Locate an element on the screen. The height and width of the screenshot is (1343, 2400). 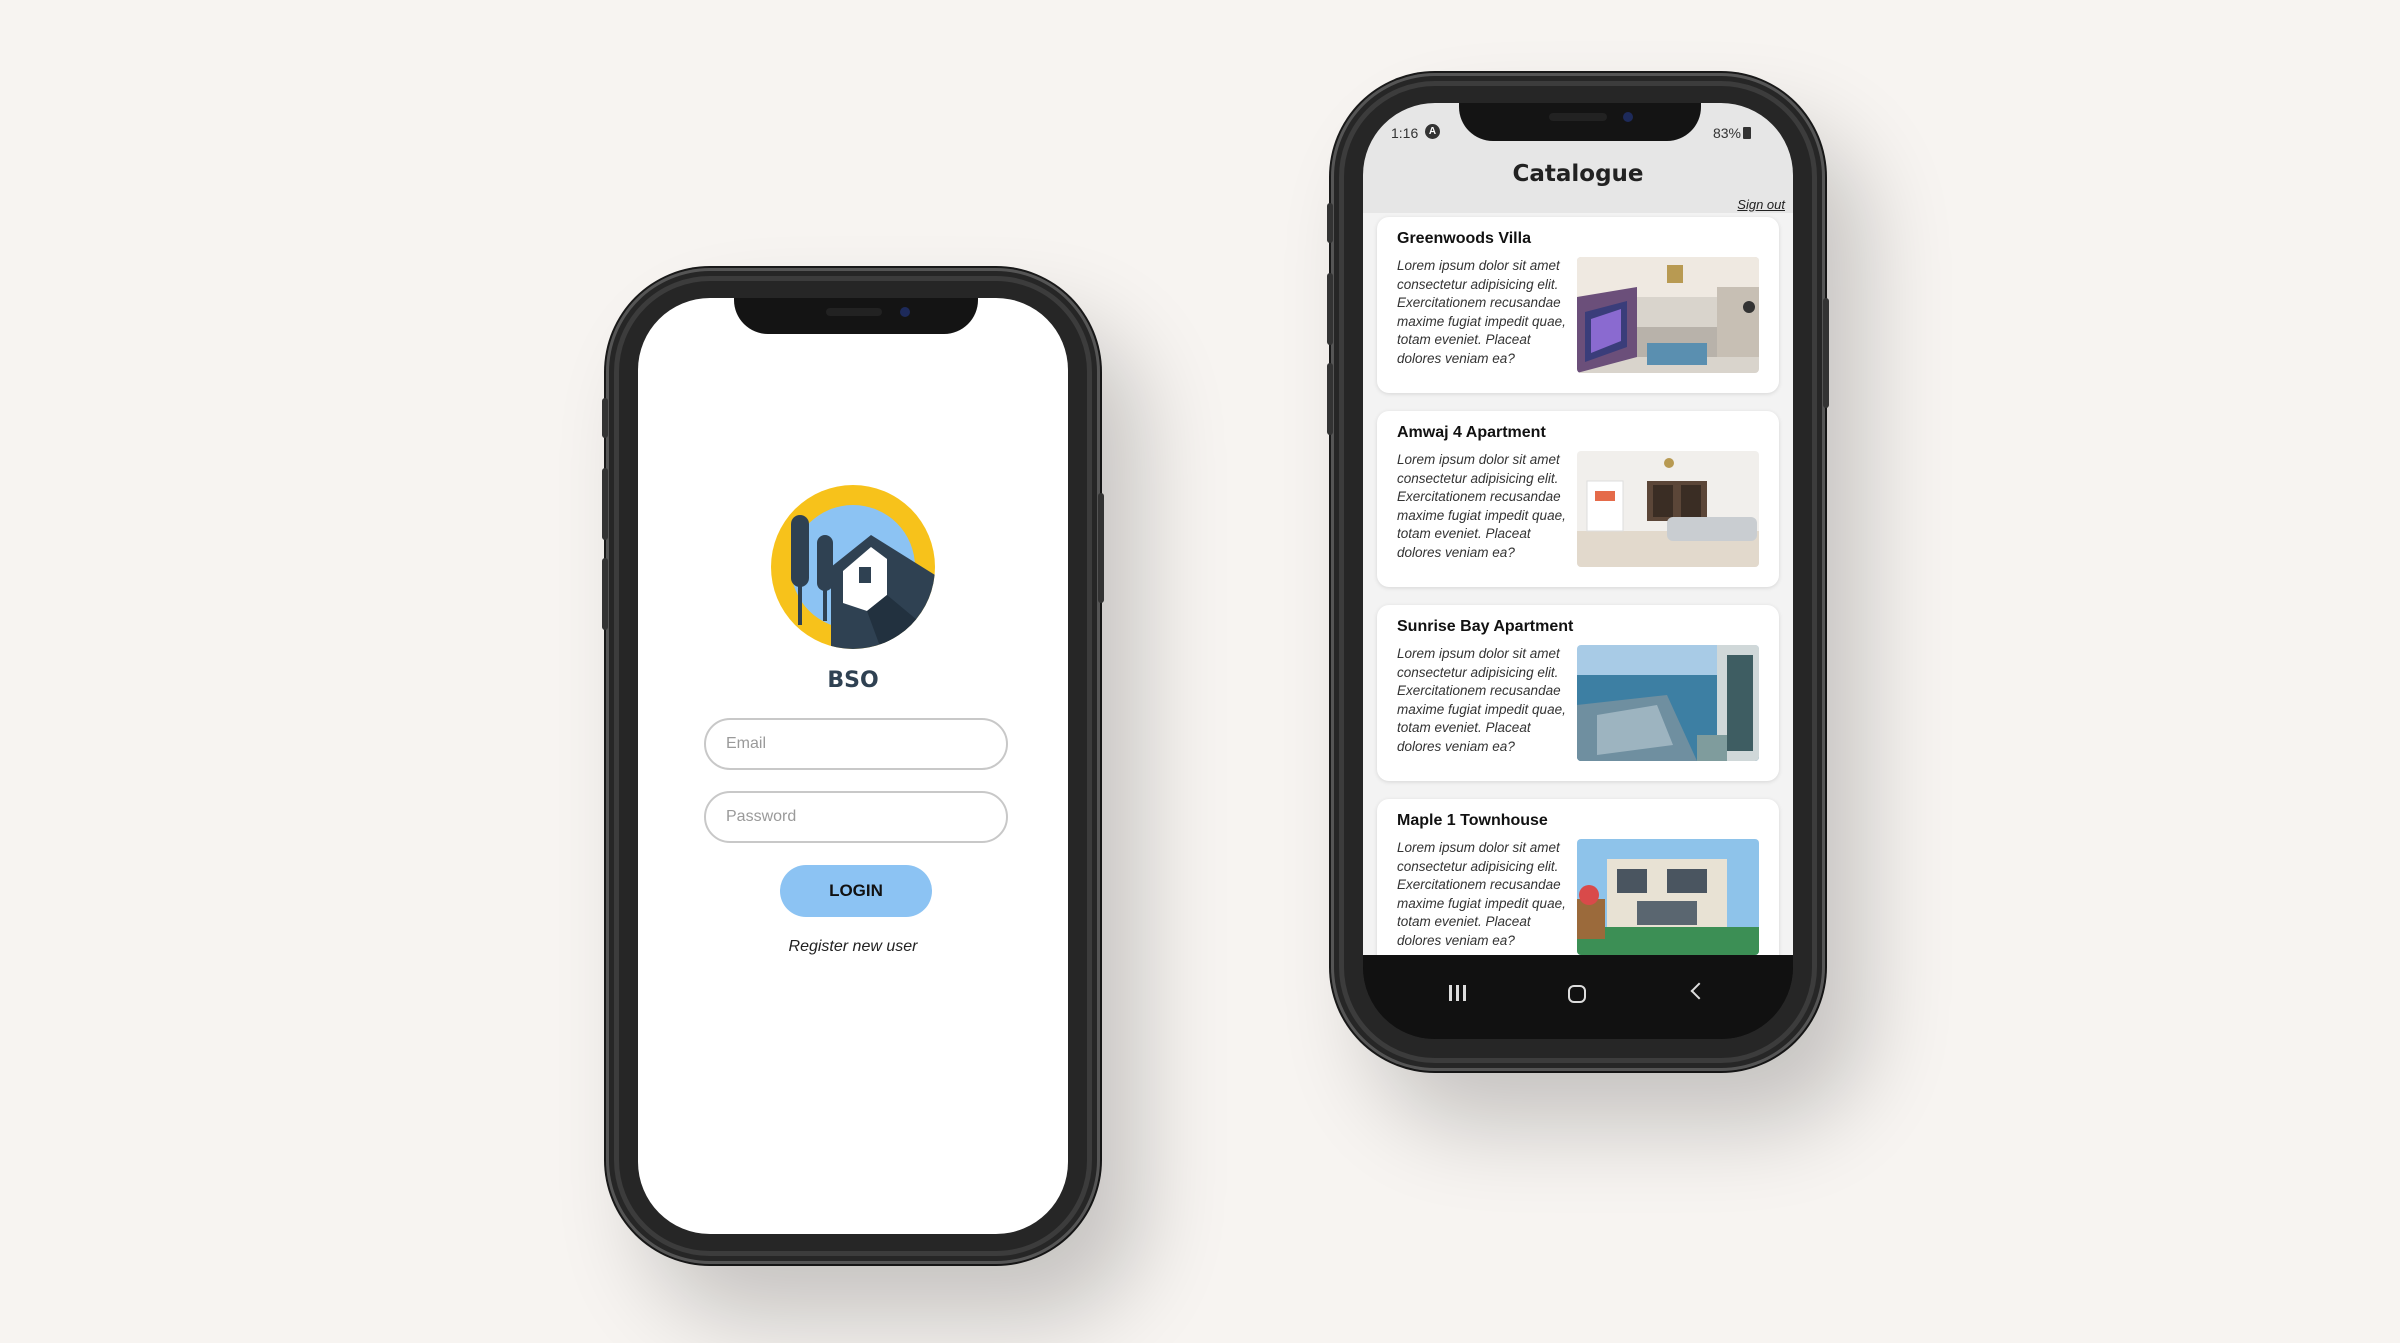
home-icon is located at coordinates (1577, 994).